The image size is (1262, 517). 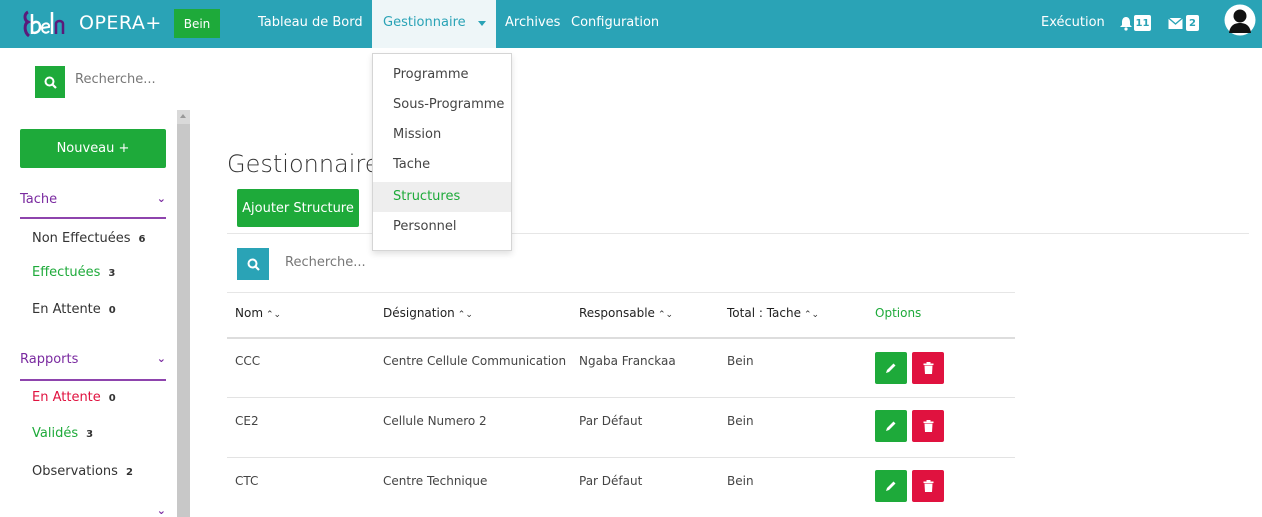 I want to click on sidebar-link-effectuees: Effectuées 3, so click(x=73, y=272).